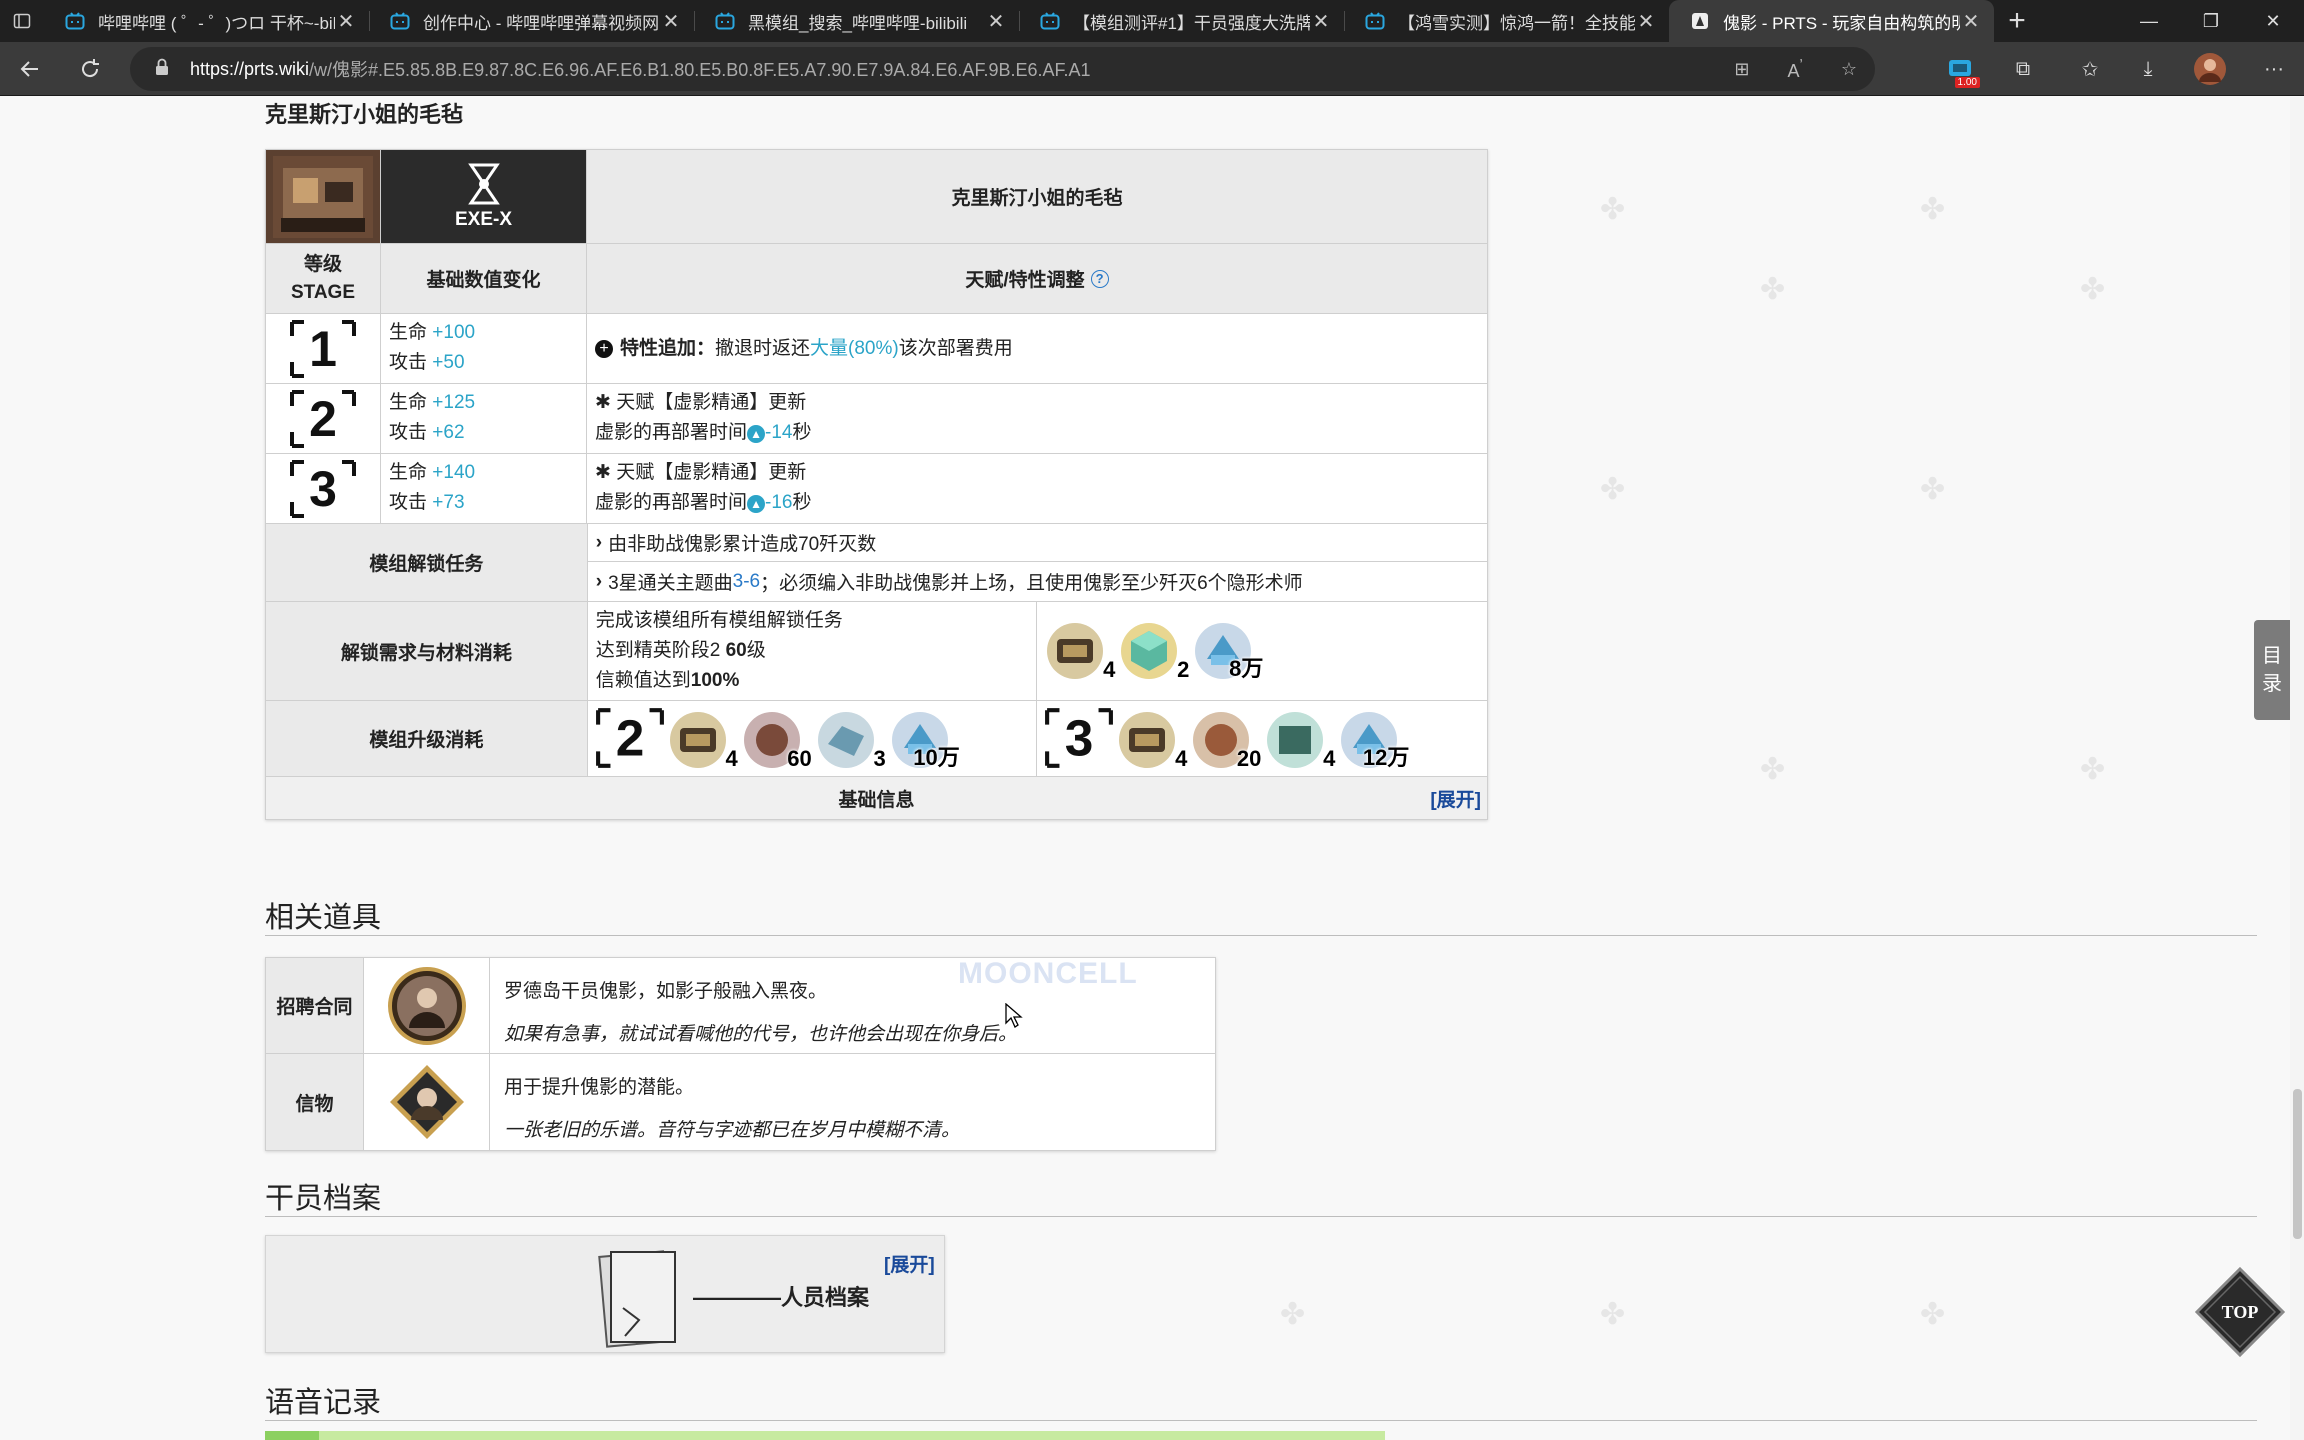 Image resolution: width=2304 pixels, height=1440 pixels. Describe the element at coordinates (606, 472) in the screenshot. I see `asterisk-icon: ✱` at that location.